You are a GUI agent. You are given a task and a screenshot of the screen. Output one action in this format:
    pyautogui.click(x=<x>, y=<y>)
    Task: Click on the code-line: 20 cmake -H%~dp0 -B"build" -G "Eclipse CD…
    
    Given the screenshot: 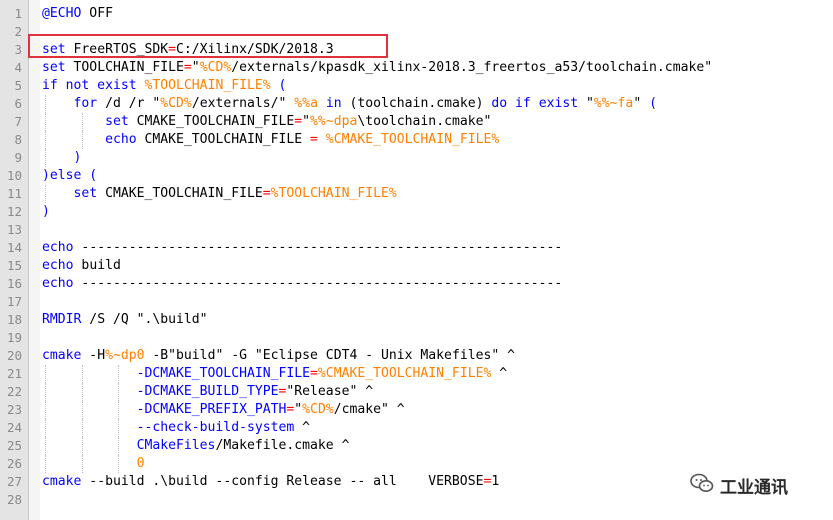 What is the action you would take?
    pyautogui.click(x=416, y=356)
    